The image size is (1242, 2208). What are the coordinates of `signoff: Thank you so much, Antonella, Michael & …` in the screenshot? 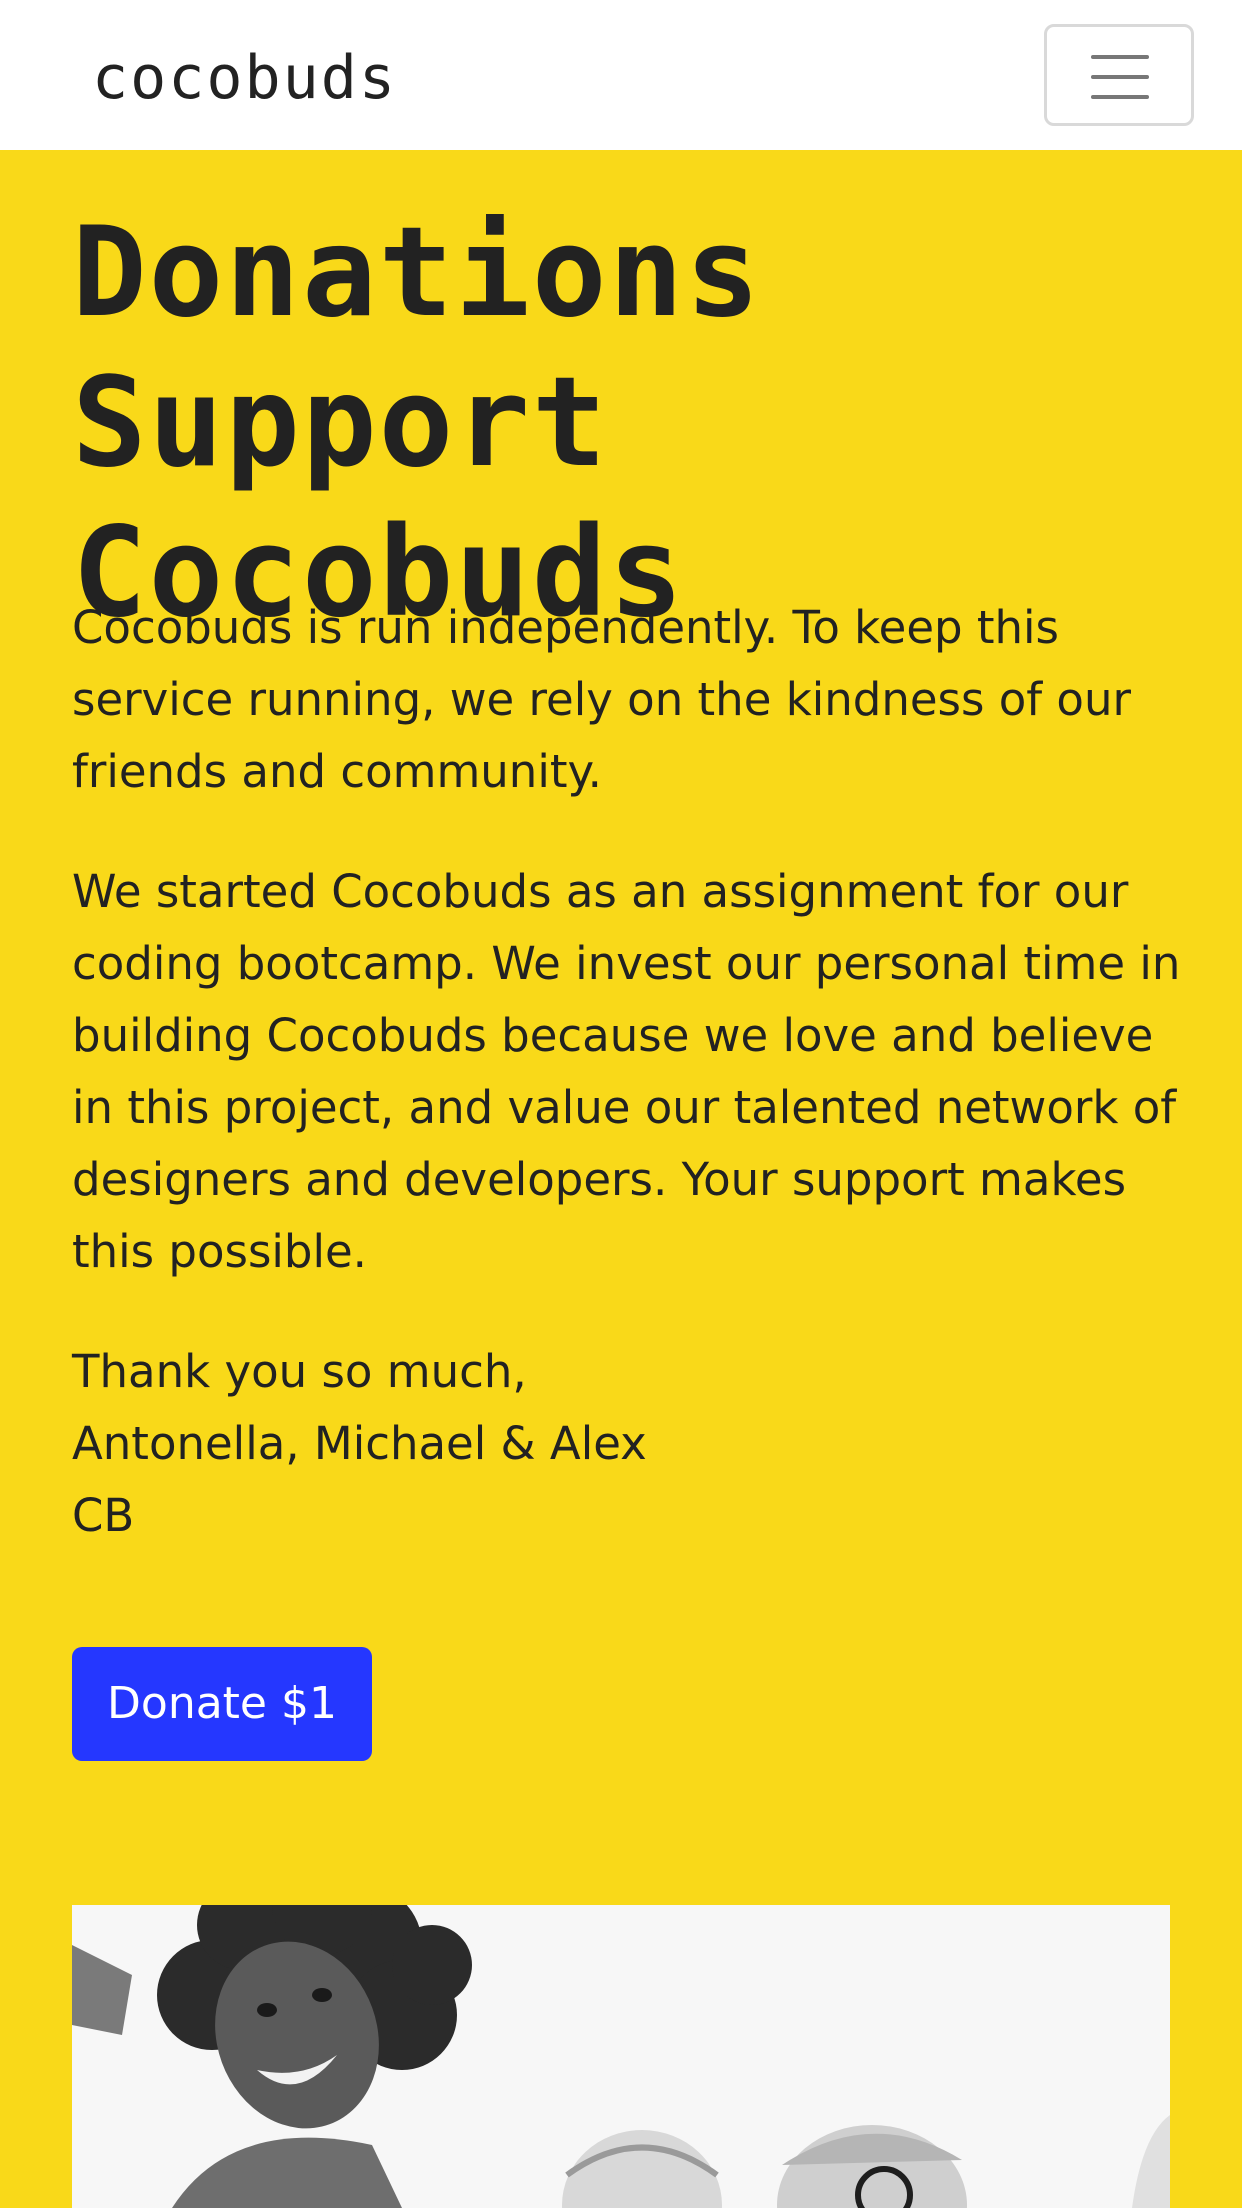 It's located at (627, 1444).